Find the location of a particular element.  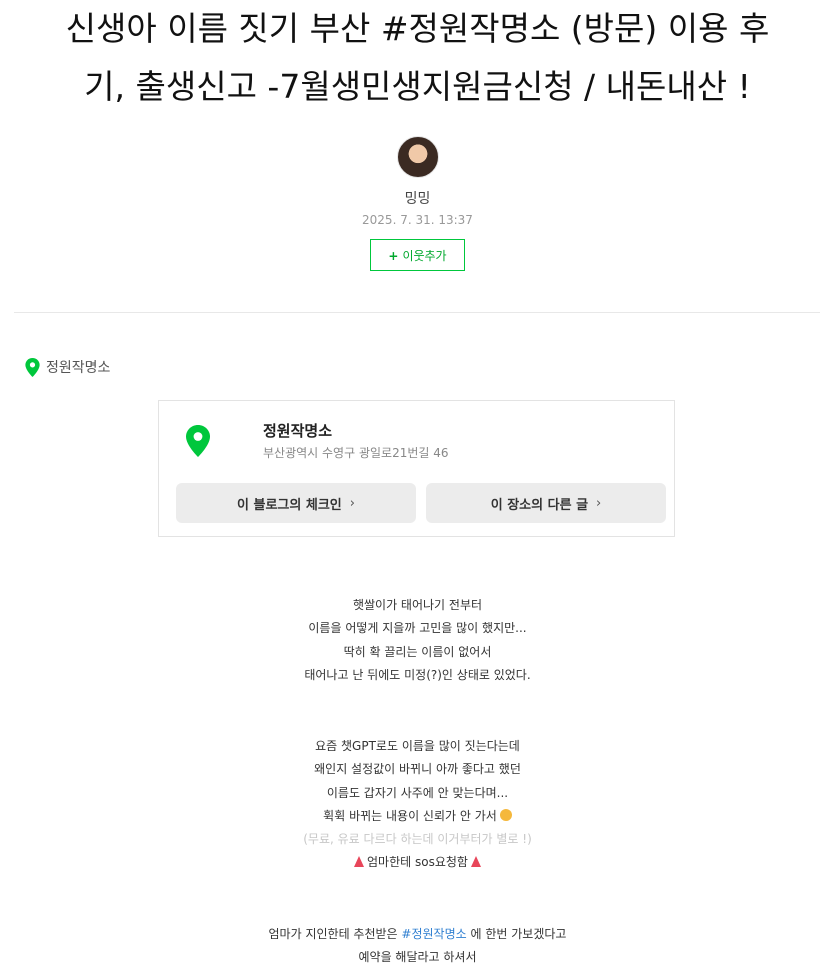

follow-button: + 이웃추가 is located at coordinates (417, 255).